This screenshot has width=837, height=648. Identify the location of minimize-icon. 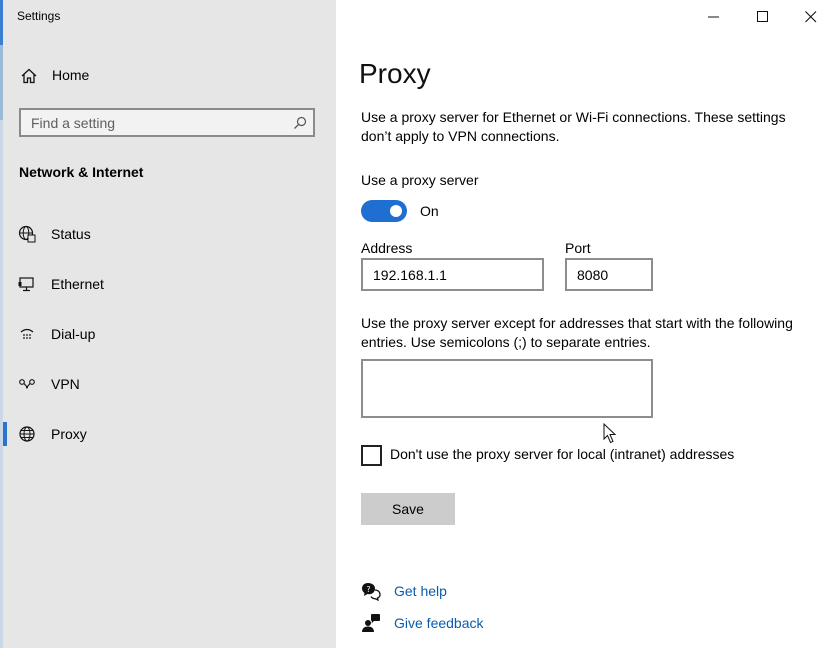
(713, 17).